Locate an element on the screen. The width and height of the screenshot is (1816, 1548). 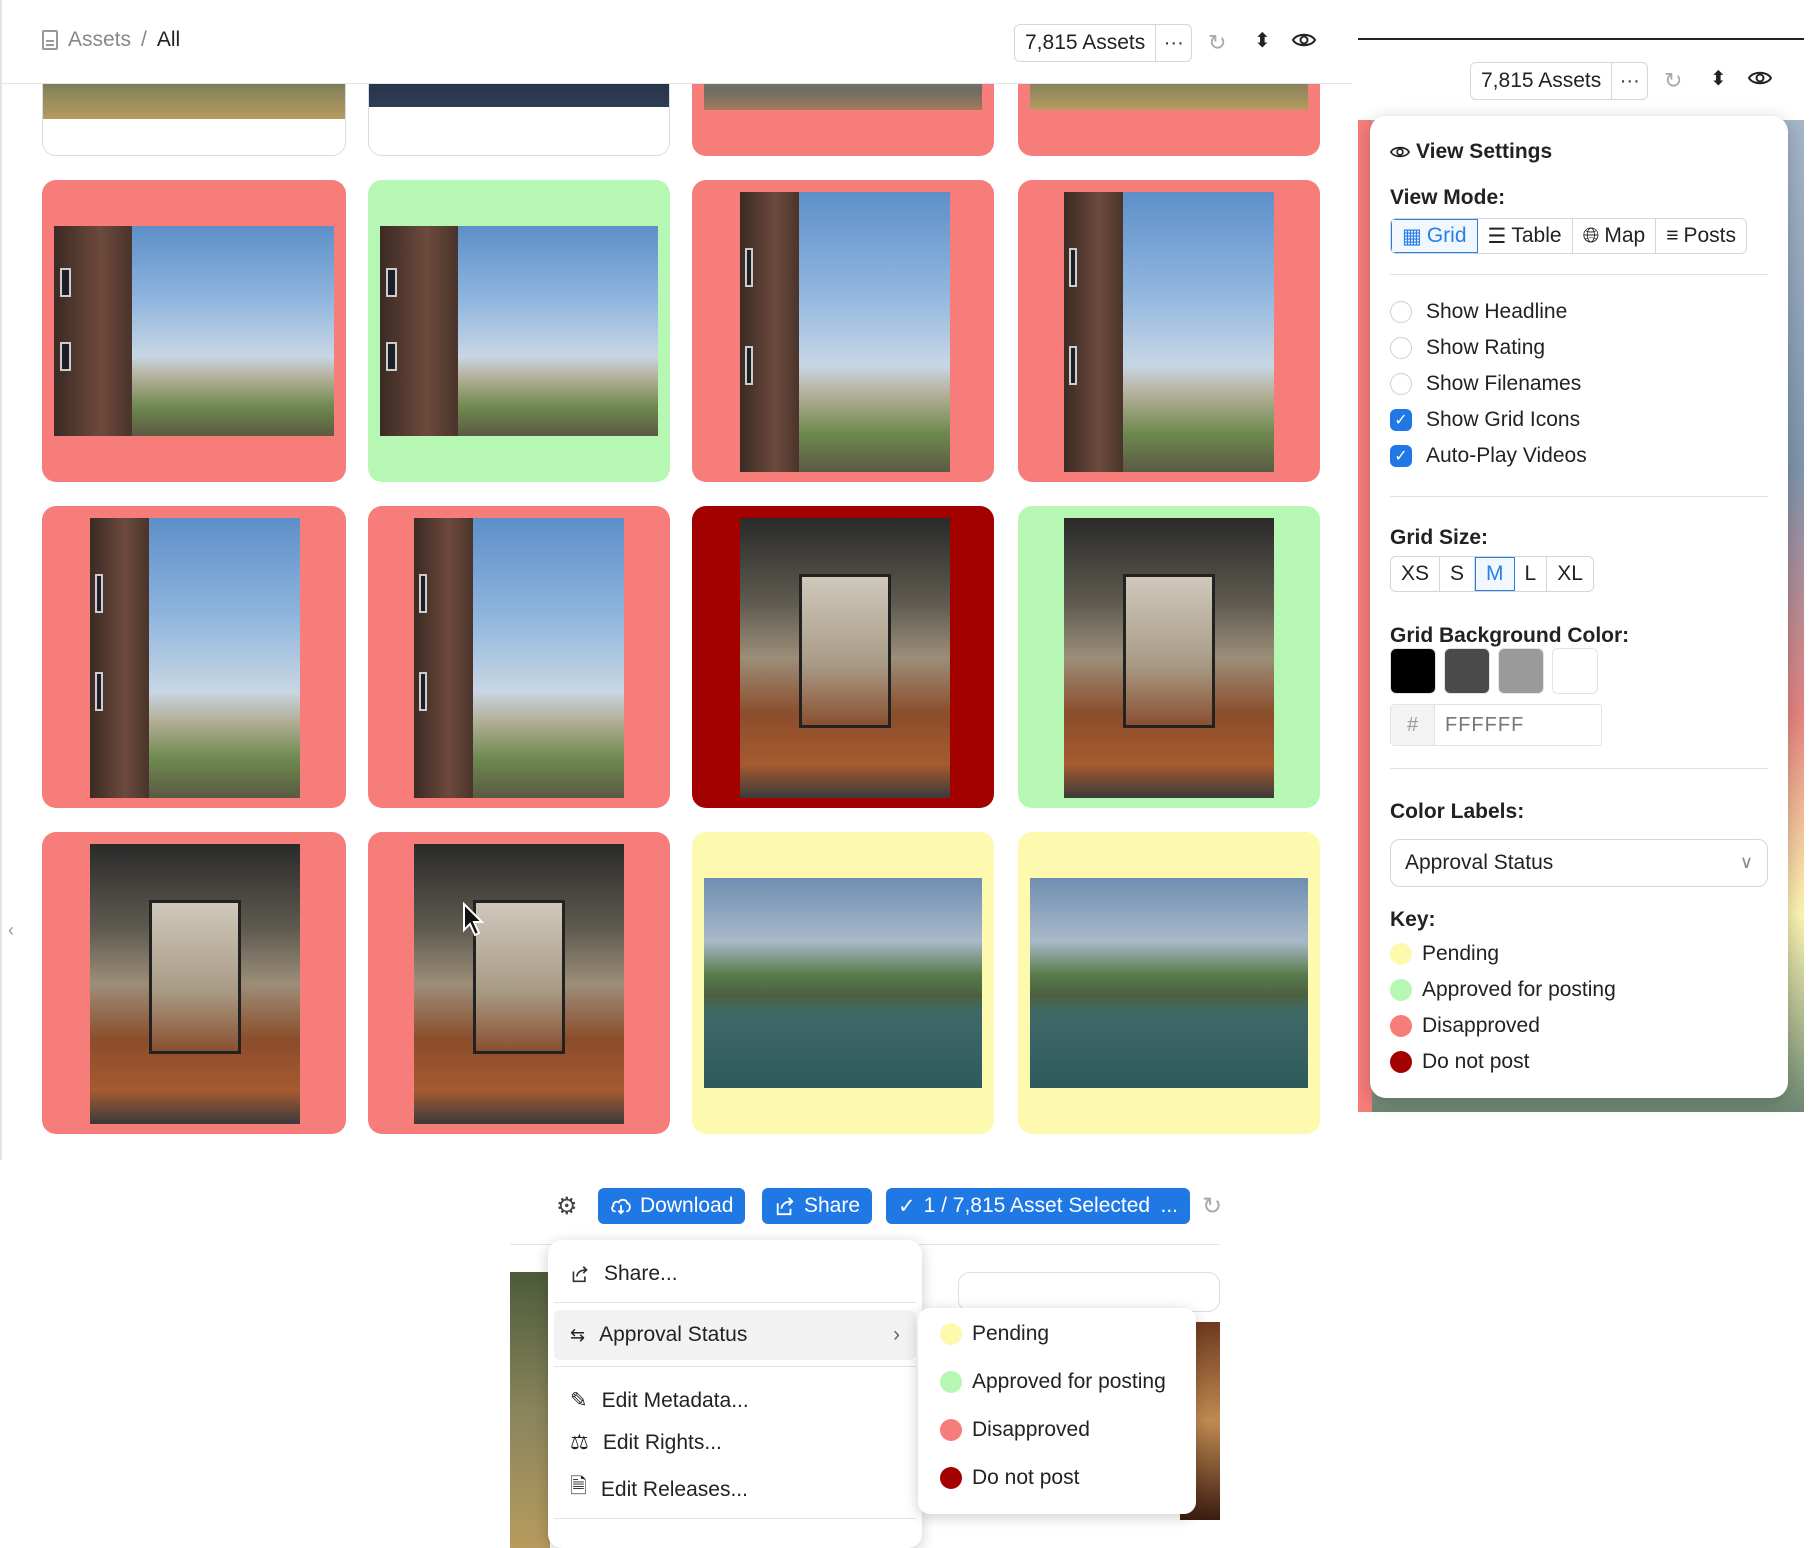
key-item-approved: Approved for posting is located at coordinates (1503, 990).